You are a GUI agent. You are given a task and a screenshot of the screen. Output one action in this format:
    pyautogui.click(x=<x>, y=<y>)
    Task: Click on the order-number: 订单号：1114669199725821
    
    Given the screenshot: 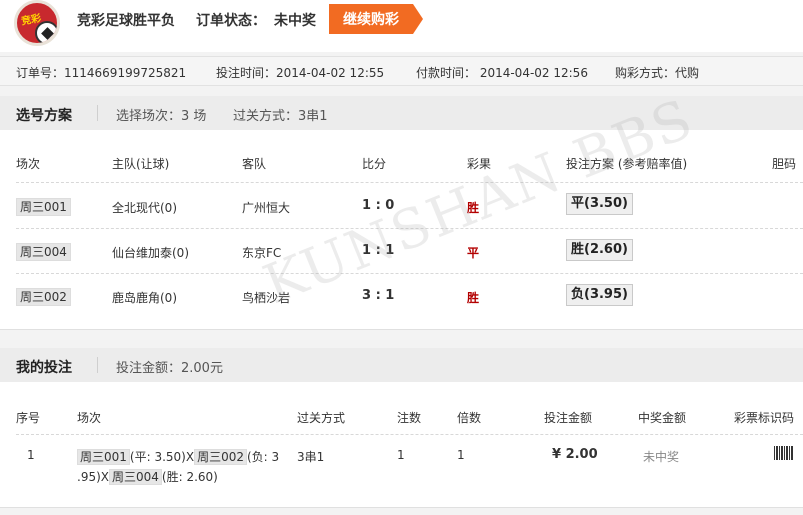 What is the action you would take?
    pyautogui.click(x=101, y=73)
    